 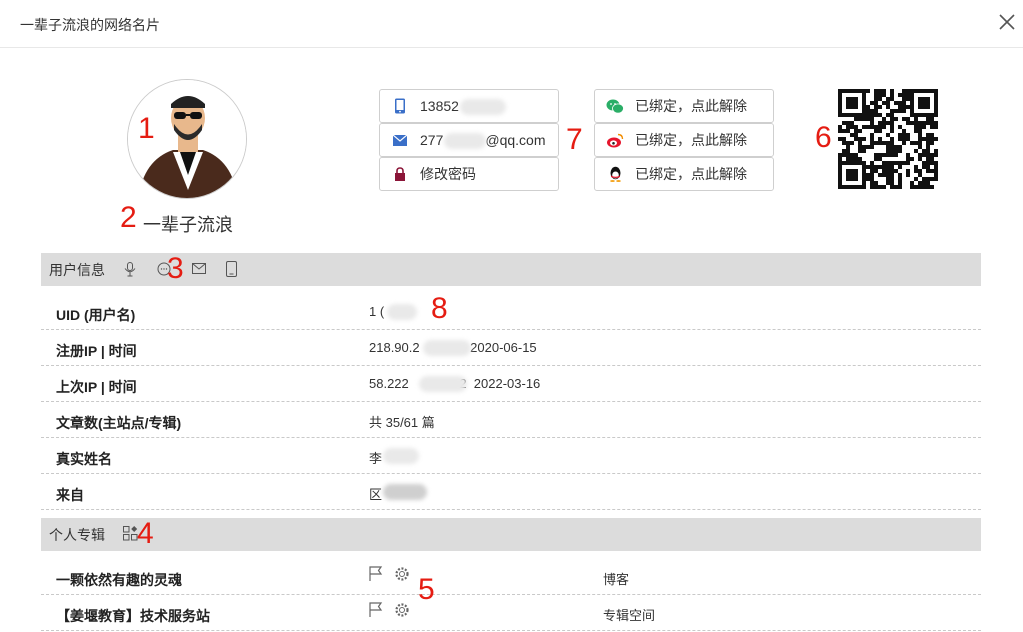 I want to click on wechat-binding-label: 已绑定，点此解除, so click(x=691, y=106).